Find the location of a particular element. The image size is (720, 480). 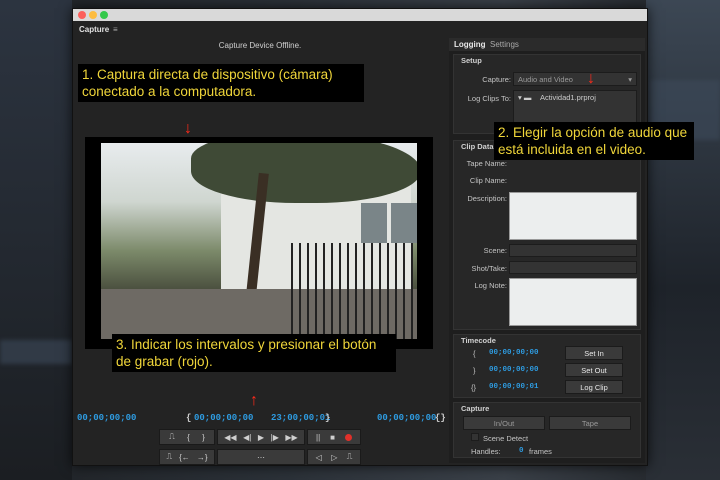

clip-controls-row2: ⎍ {← →} is located at coordinates (187, 457).